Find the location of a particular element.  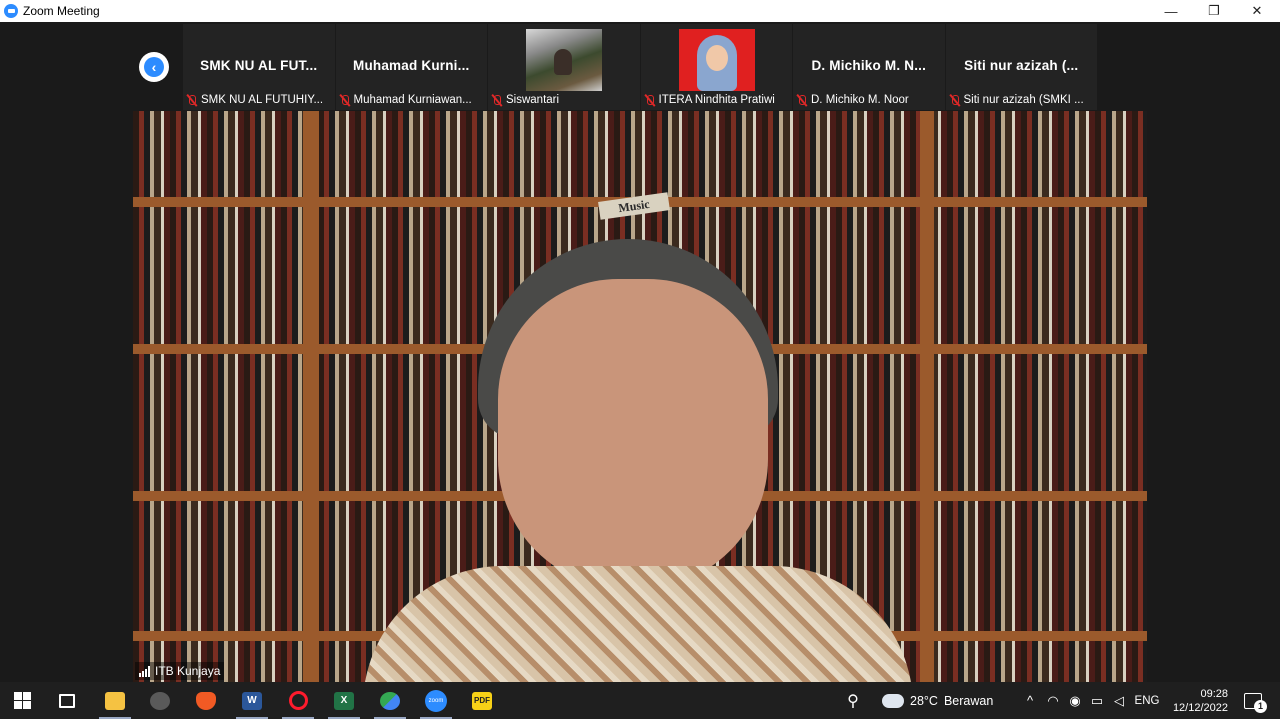

speaker-icon: ◁ is located at coordinates (1119, 700).